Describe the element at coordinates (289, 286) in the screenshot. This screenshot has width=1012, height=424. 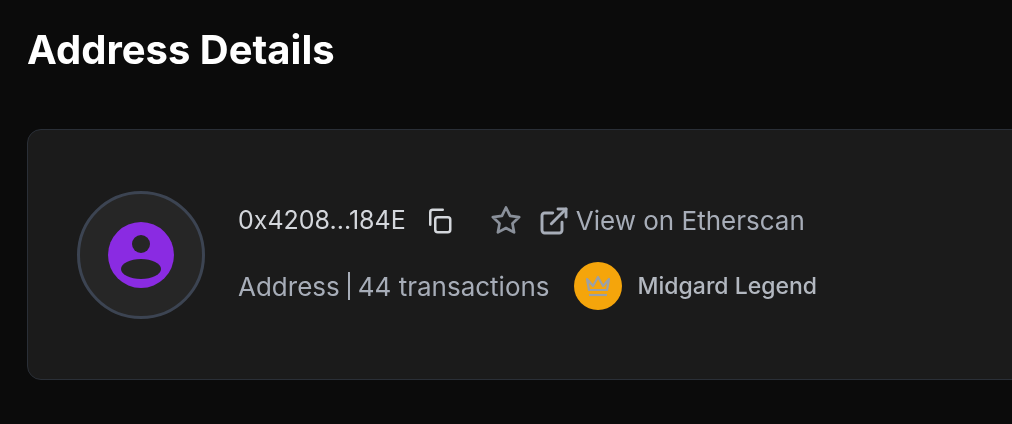
I see `address-type: Address` at that location.